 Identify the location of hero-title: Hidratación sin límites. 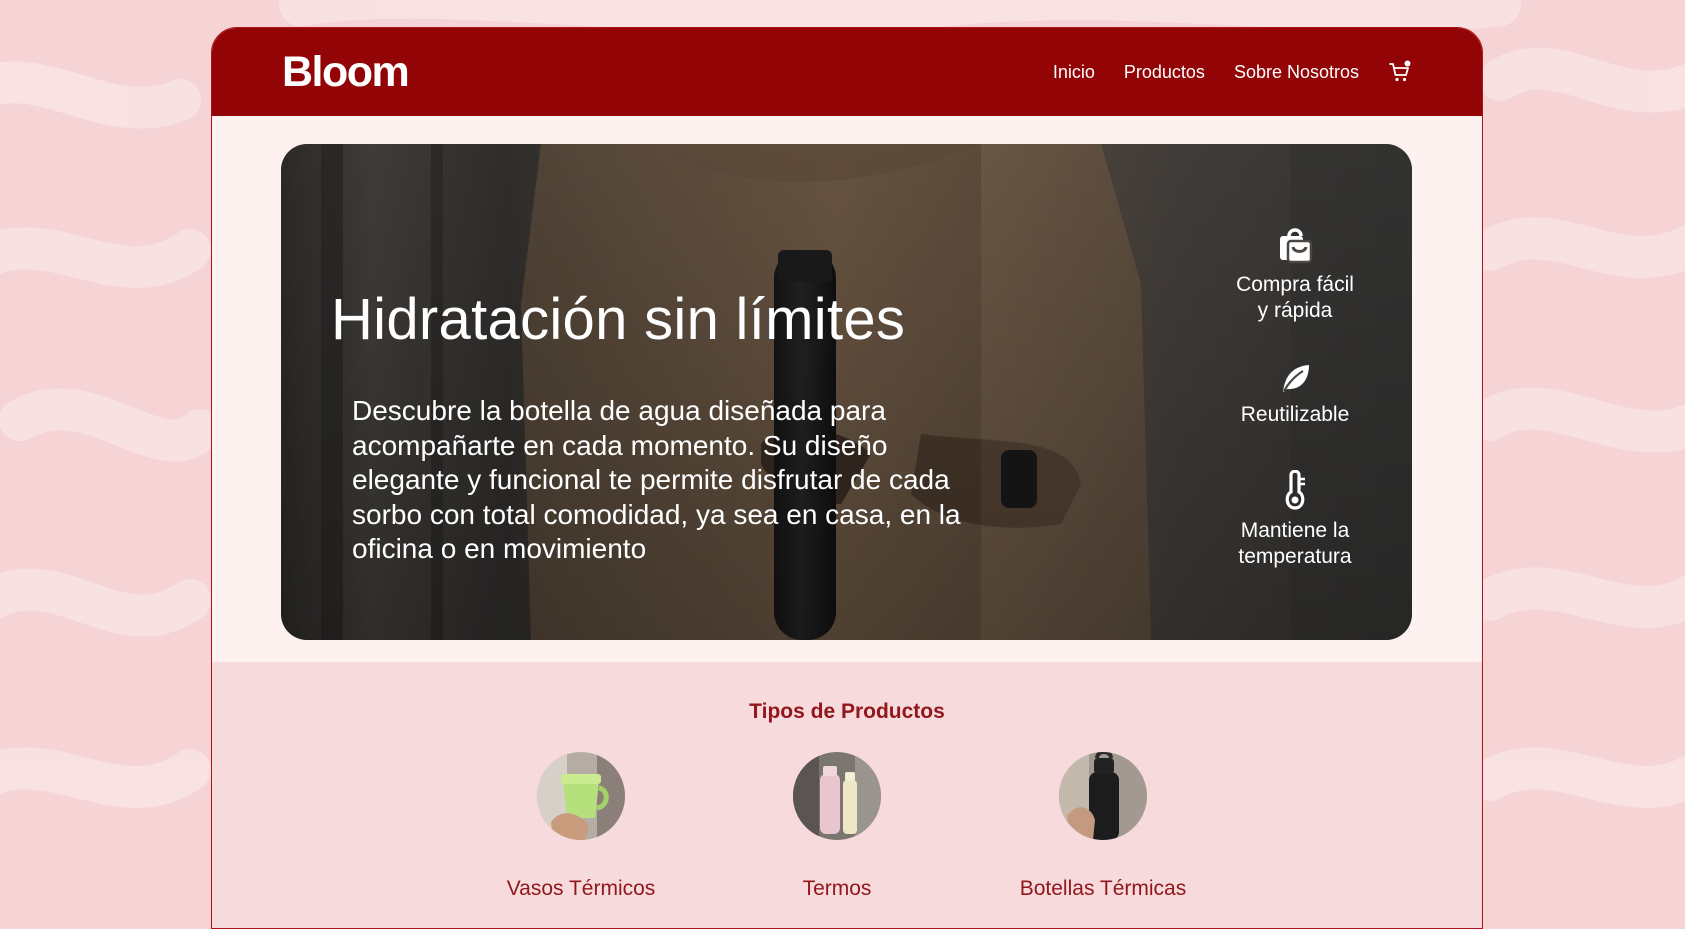
(618, 319).